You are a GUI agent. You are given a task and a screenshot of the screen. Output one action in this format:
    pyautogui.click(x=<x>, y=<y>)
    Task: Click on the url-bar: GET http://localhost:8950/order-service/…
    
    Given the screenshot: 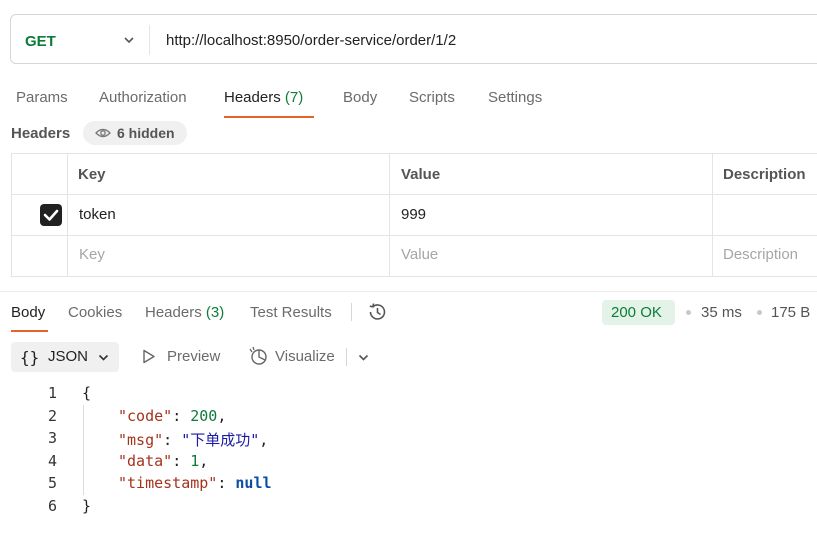 What is the action you would take?
    pyautogui.click(x=413, y=39)
    